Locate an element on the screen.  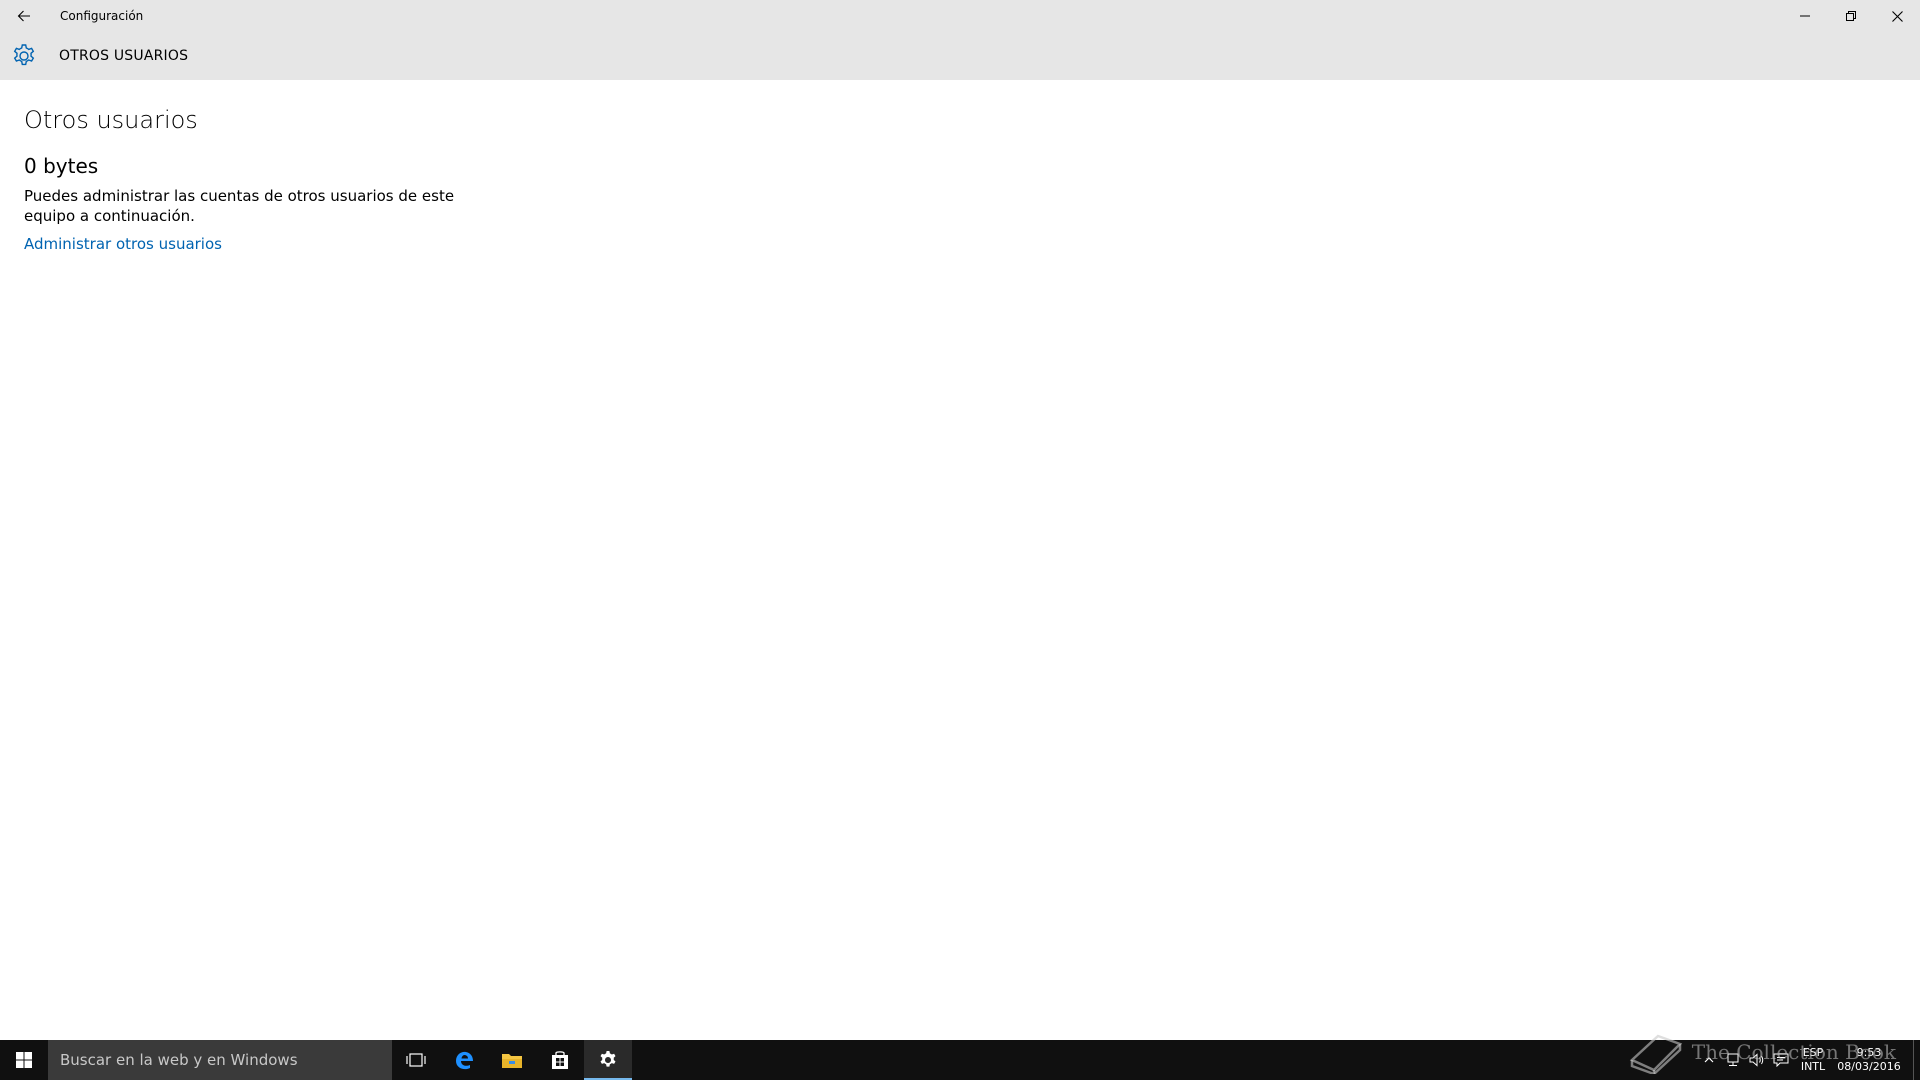
edge-taskbar-button is located at coordinates (464, 1060).